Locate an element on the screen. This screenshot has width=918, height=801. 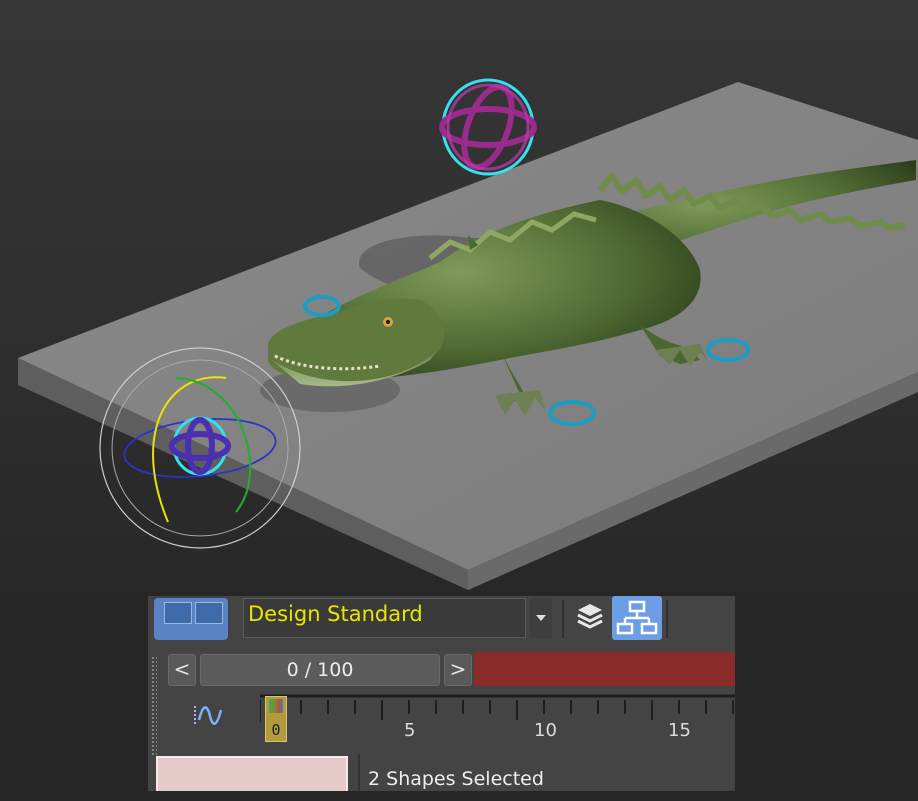
layers-icon is located at coordinates (590, 617).